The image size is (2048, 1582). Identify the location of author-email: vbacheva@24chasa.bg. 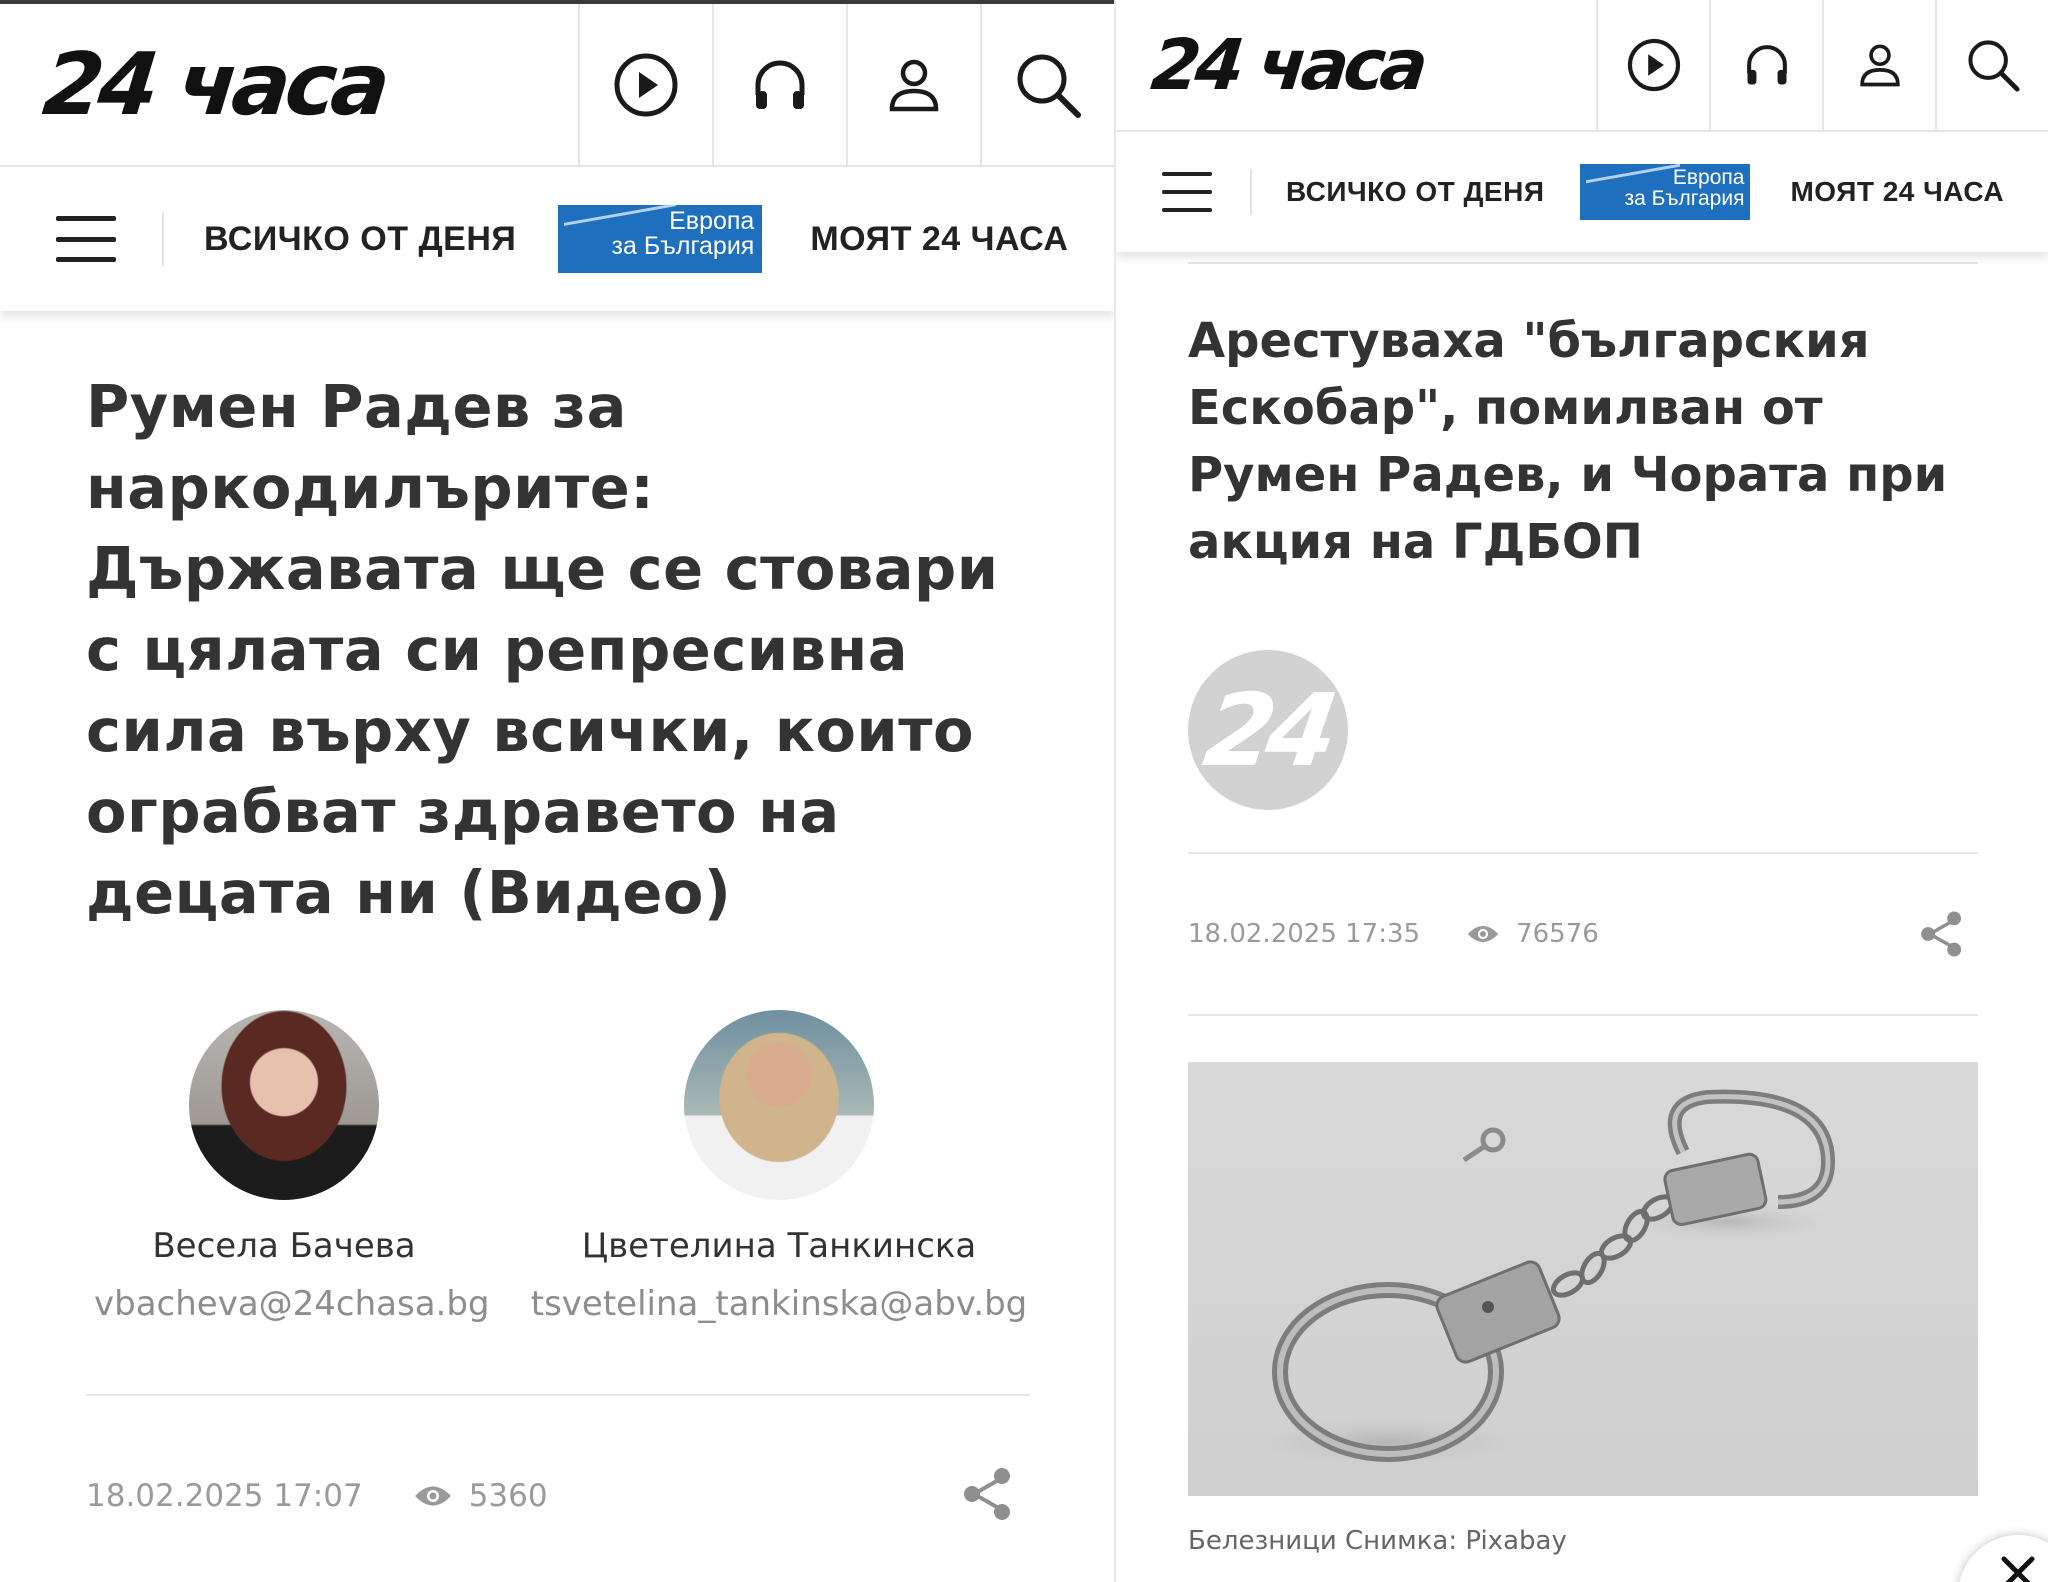
(292, 1304).